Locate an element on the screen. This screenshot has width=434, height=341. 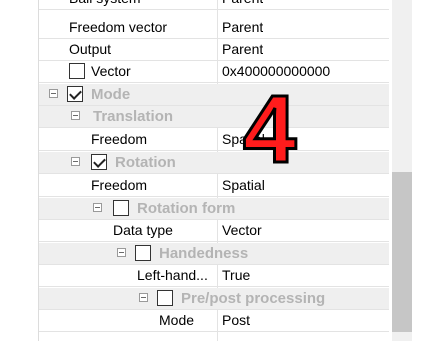
property-row-processing-mode: Mode Post is located at coordinates (214, 321).